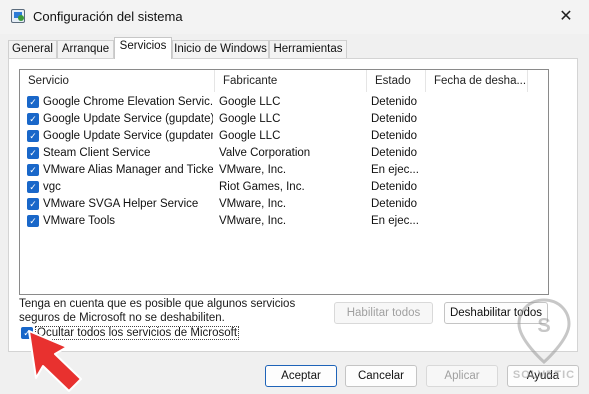 Image resolution: width=589 pixels, height=394 pixels. Describe the element at coordinates (18, 16) in the screenshot. I see `system-config-icon` at that location.